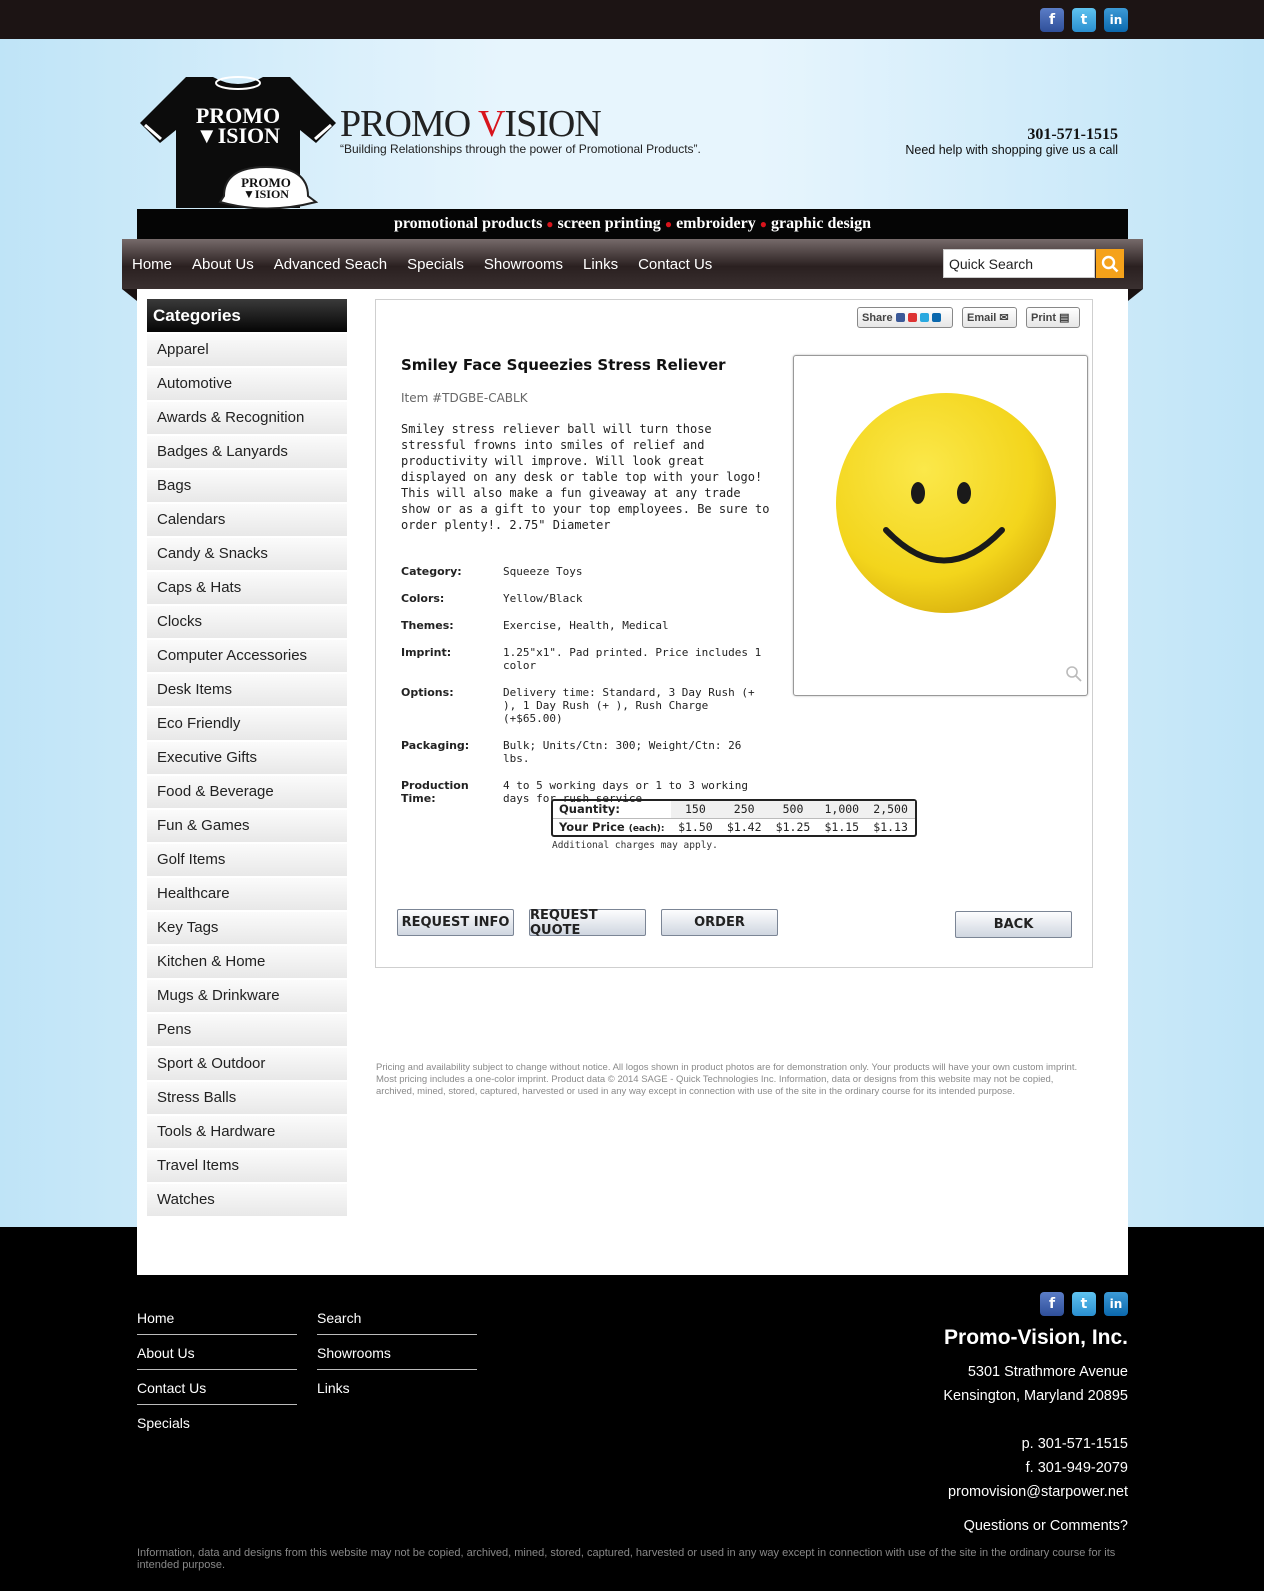 This screenshot has height=1591, width=1264. What do you see at coordinates (890, 810) in the screenshot?
I see `quantity-cell: 2,500` at bounding box center [890, 810].